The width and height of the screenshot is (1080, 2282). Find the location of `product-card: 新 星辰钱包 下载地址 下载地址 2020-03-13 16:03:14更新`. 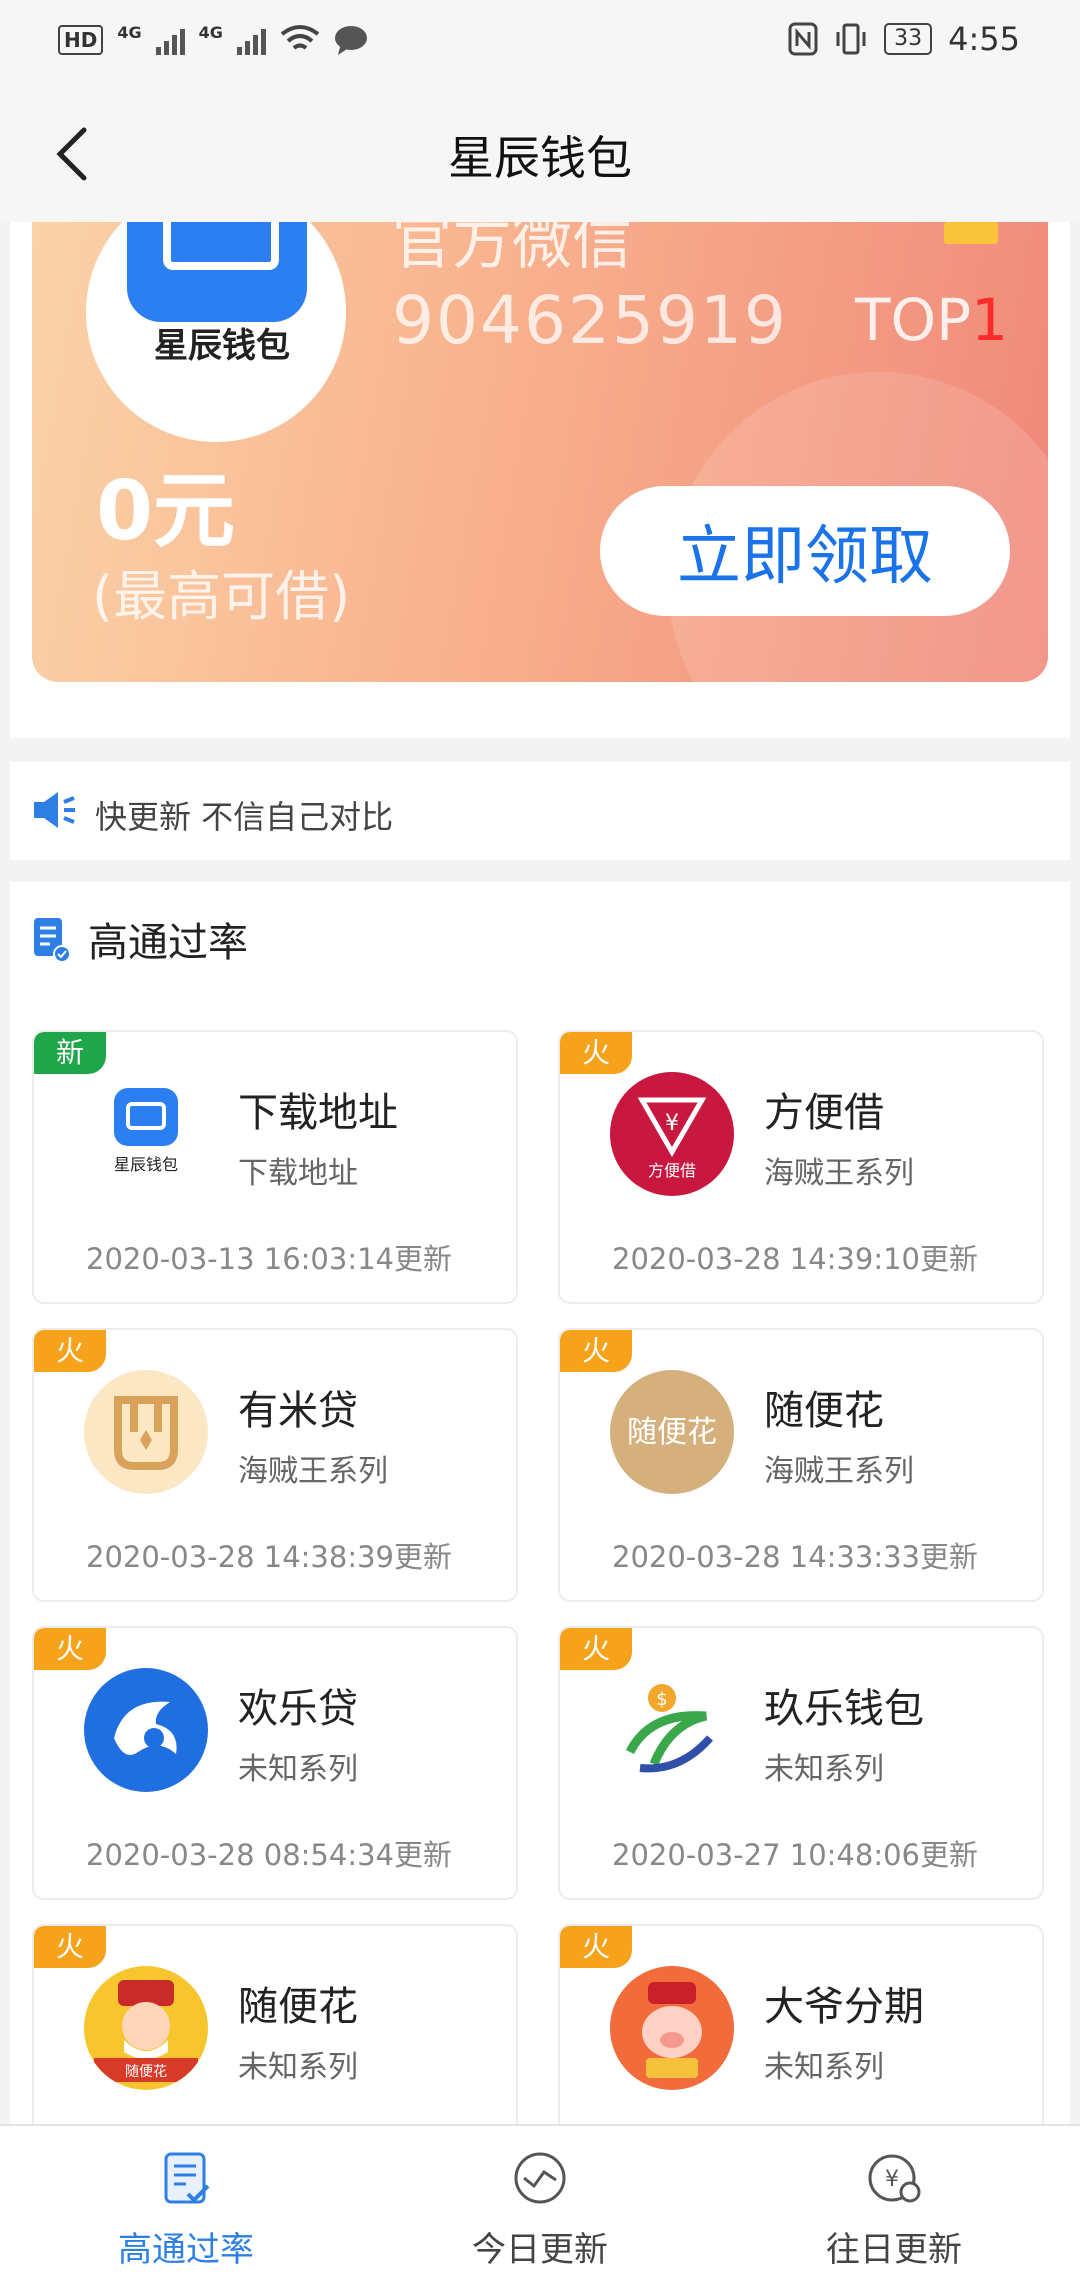

product-card: 新 星辰钱包 下载地址 下载地址 2020-03-13 16:03:14更新 is located at coordinates (275, 1167).